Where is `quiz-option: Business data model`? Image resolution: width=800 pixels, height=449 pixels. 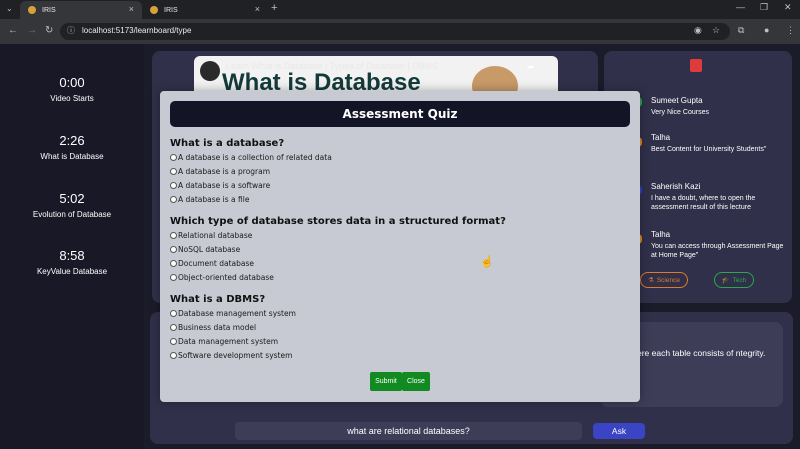 quiz-option: Business data model is located at coordinates (213, 327).